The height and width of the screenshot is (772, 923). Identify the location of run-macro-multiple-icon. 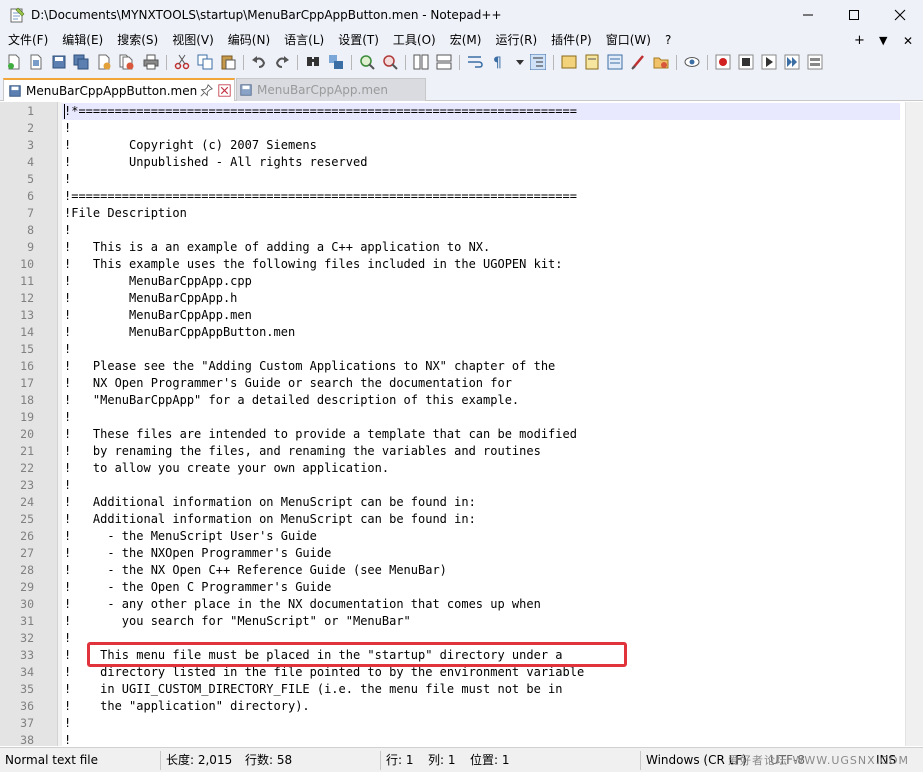
(792, 62).